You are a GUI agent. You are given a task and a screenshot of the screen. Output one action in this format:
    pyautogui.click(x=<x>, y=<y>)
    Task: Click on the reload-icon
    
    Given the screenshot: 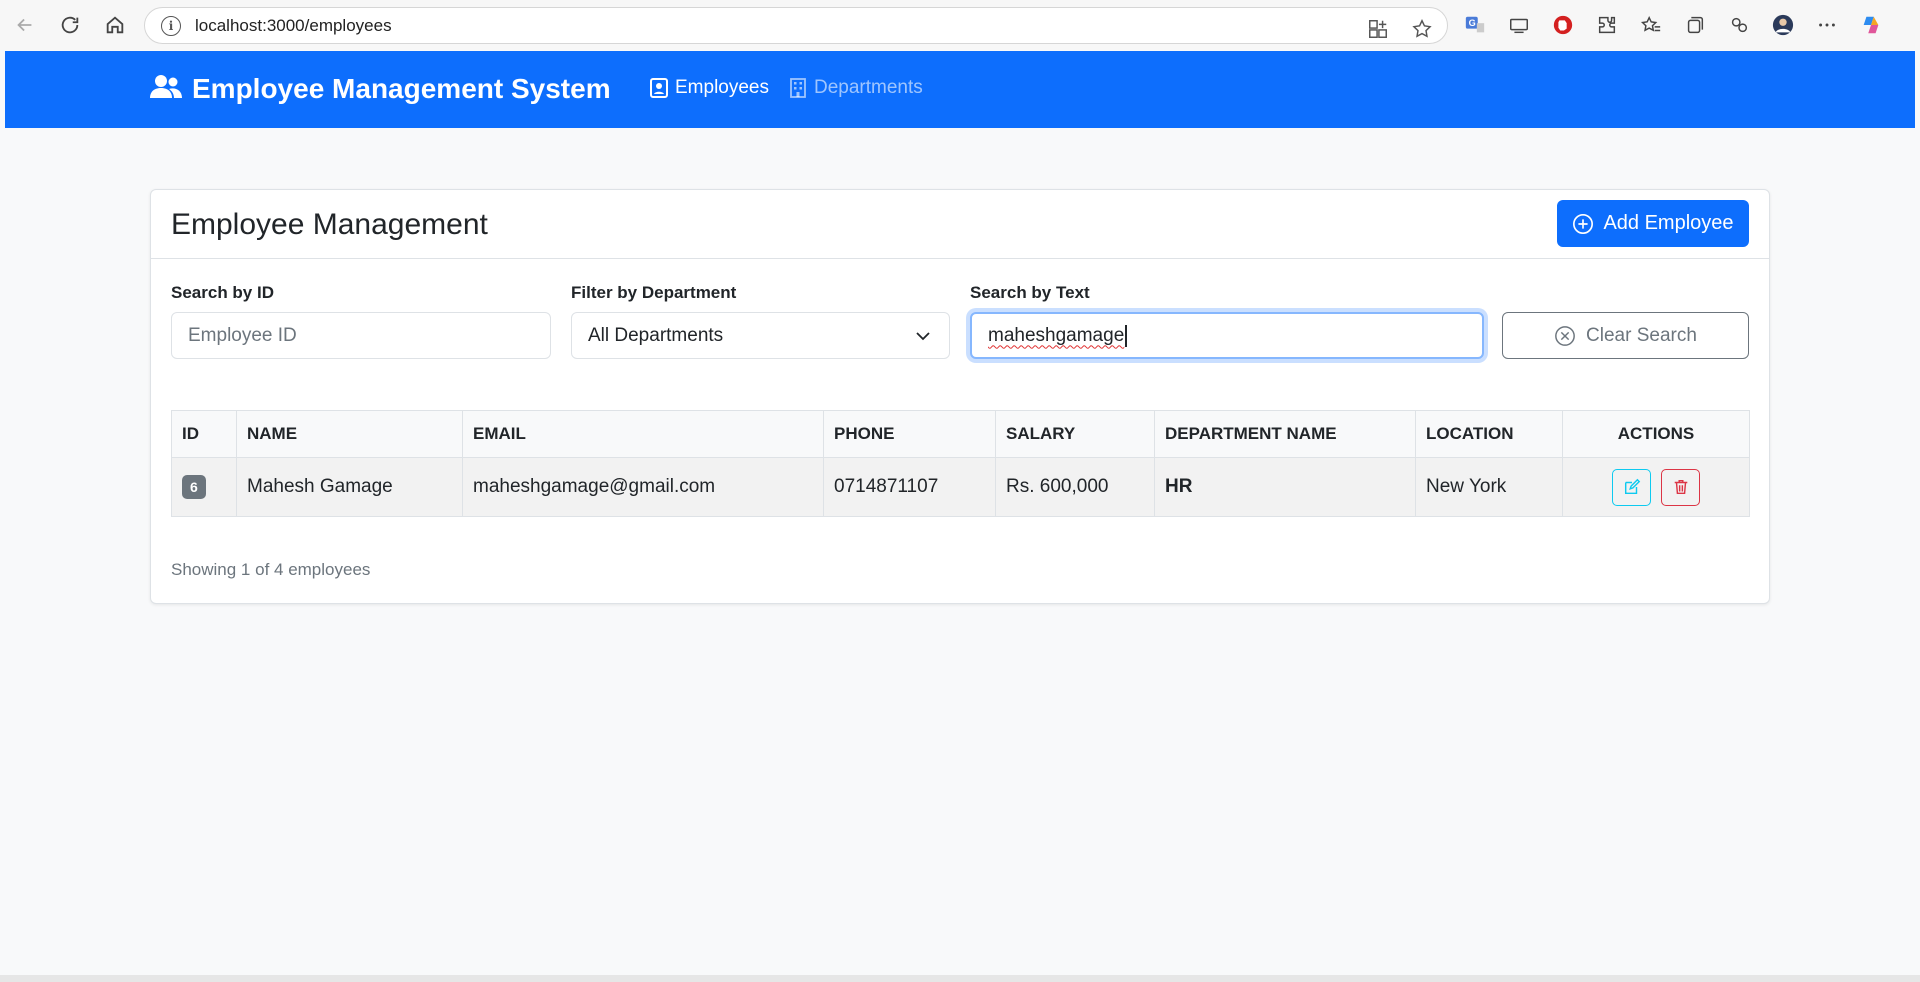 What is the action you would take?
    pyautogui.click(x=70, y=25)
    